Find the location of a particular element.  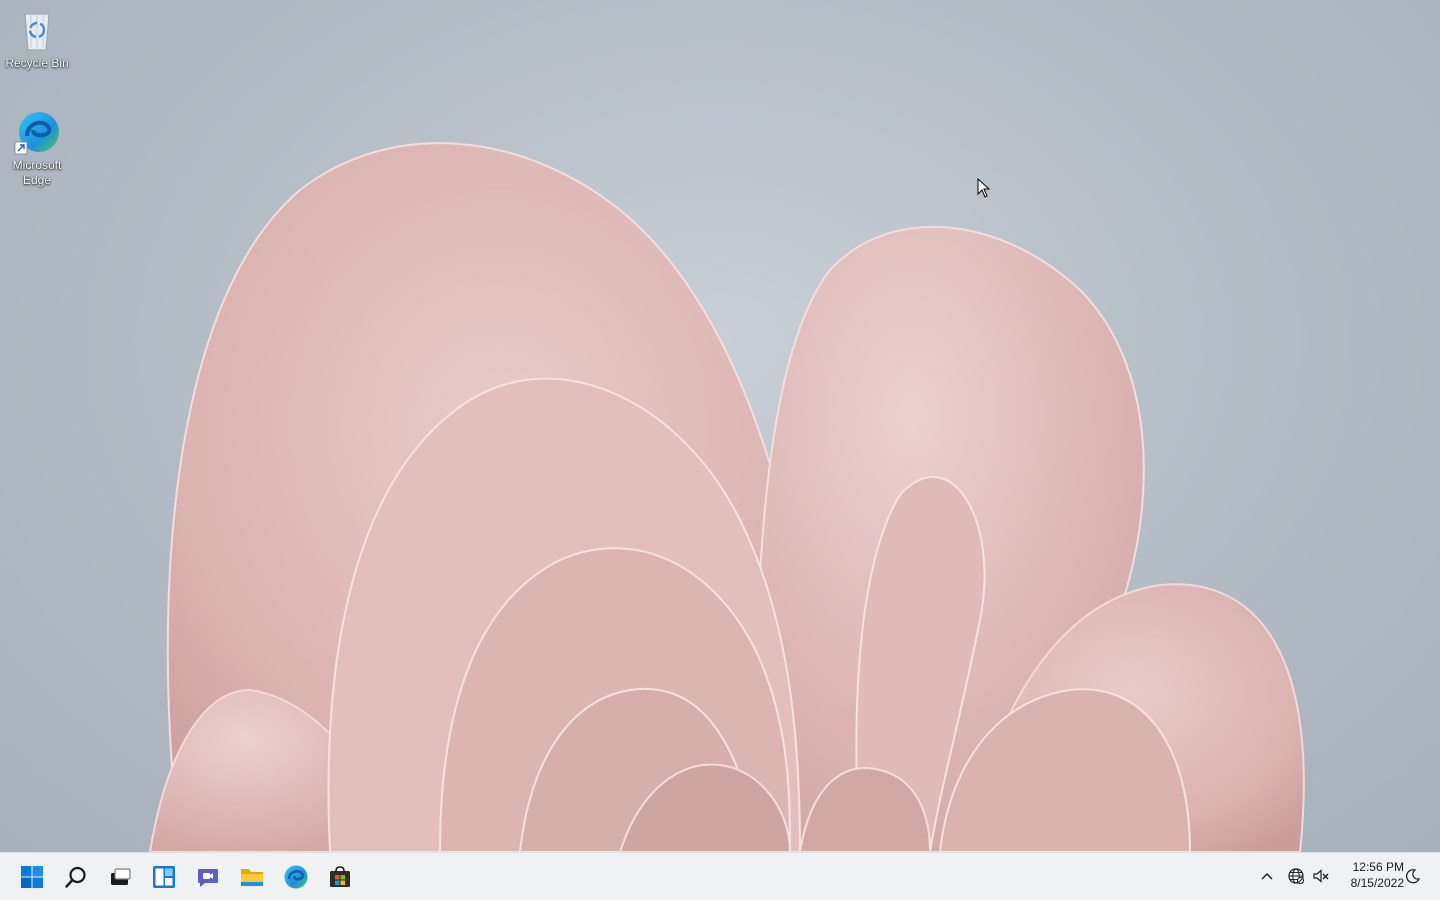

chevron-up-icon is located at coordinates (1267, 876).